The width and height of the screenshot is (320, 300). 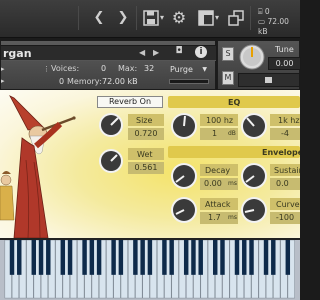 What do you see at coordinates (281, 152) in the screenshot?
I see `envelope-title: Envelope` at bounding box center [281, 152].